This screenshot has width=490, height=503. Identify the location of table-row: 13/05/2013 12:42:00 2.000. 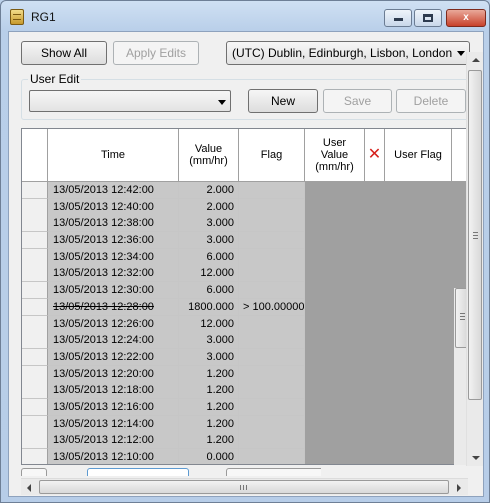
(246, 190).